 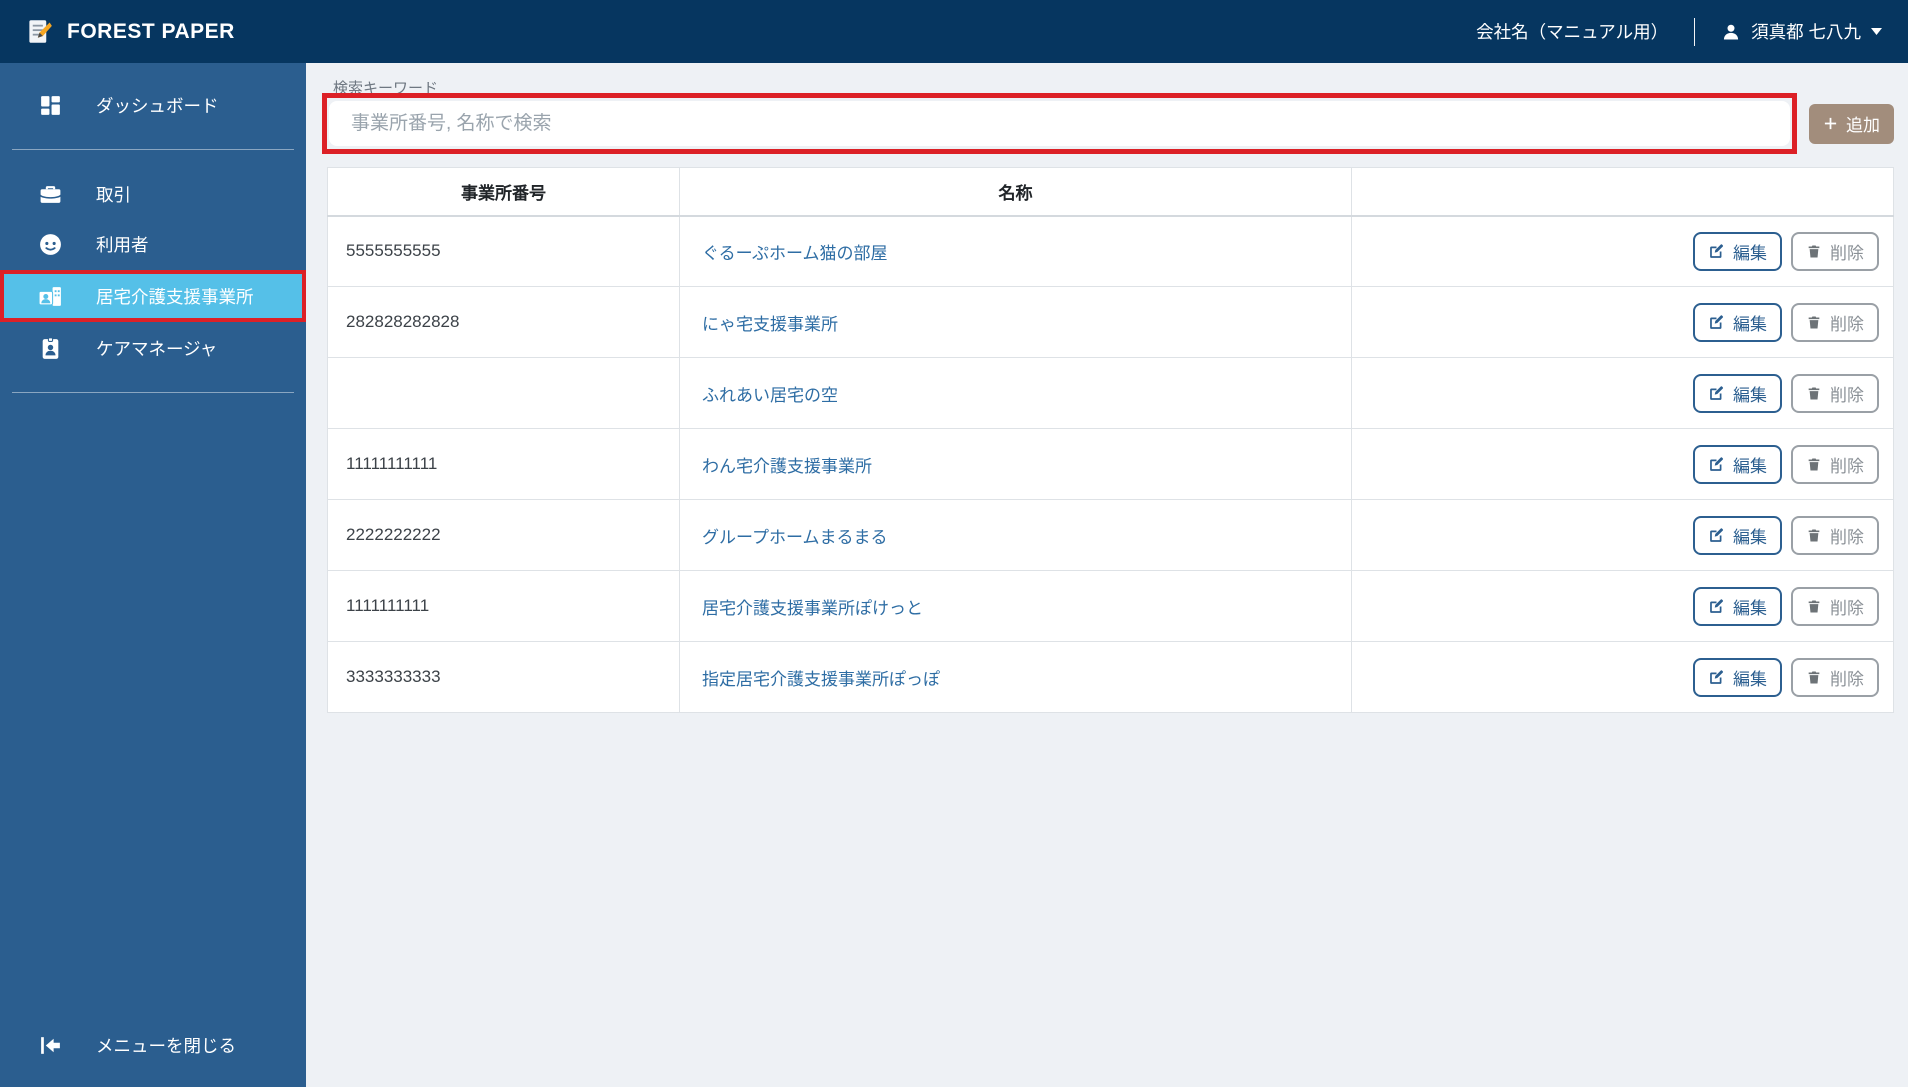 I want to click on plus-icon, so click(x=1830, y=123).